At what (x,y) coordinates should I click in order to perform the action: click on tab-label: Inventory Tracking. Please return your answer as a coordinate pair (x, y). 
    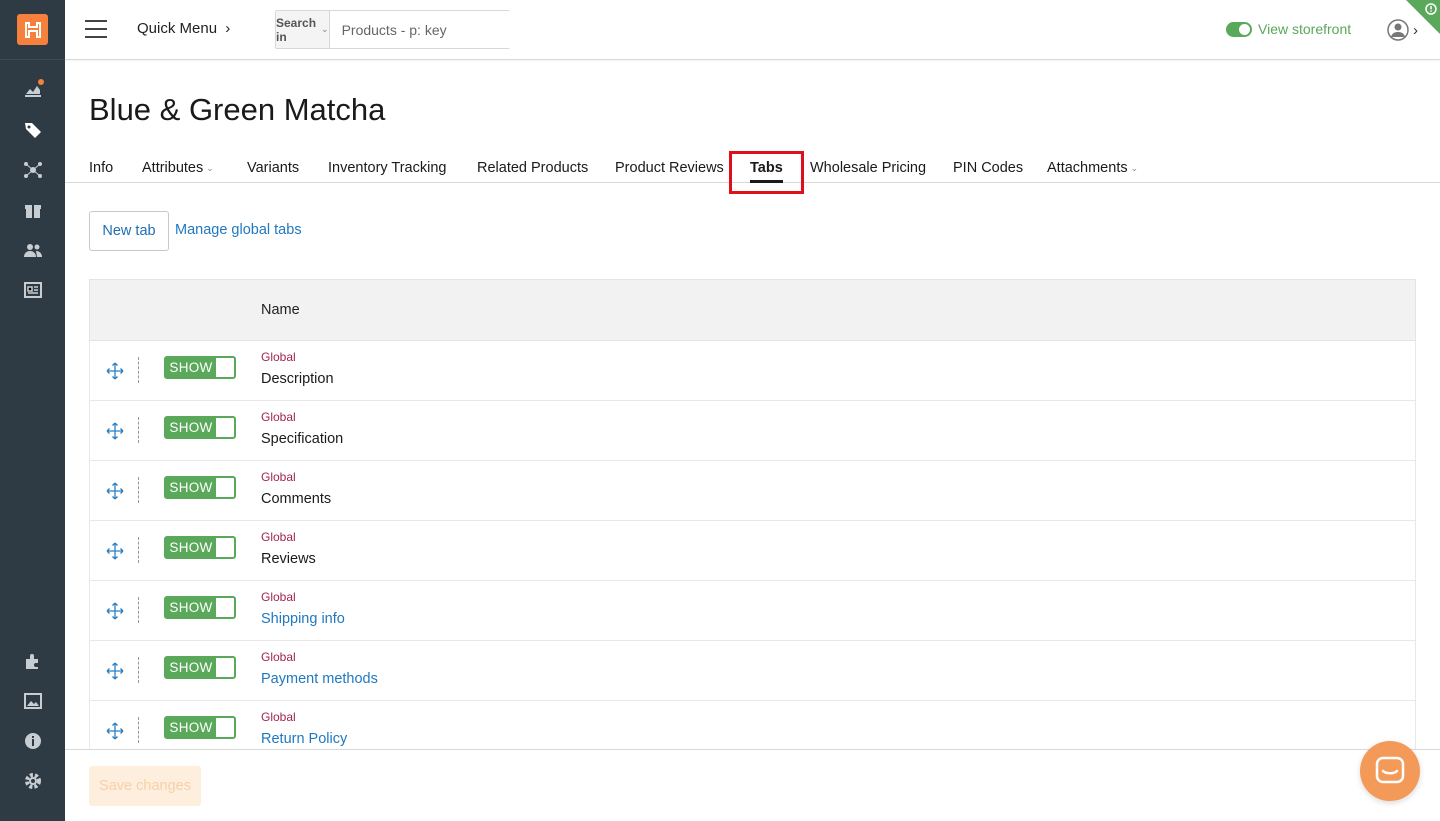
    Looking at the image, I should click on (387, 168).